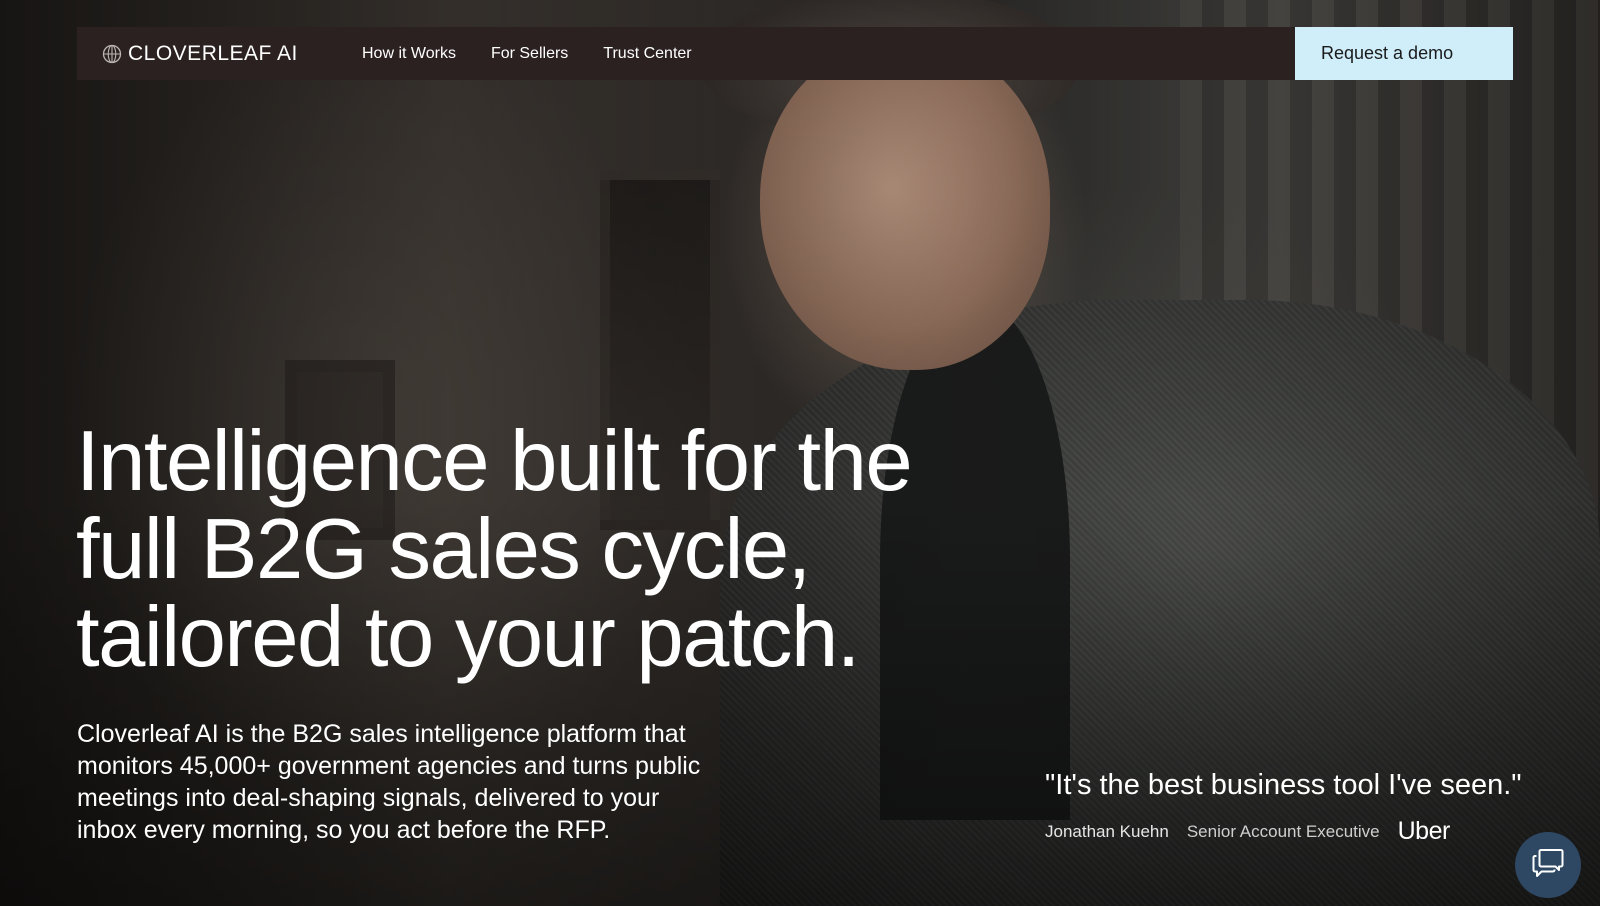 This screenshot has height=906, width=1600. Describe the element at coordinates (1107, 831) in the screenshot. I see `testimonial-name: Jonathan Kuehn` at that location.